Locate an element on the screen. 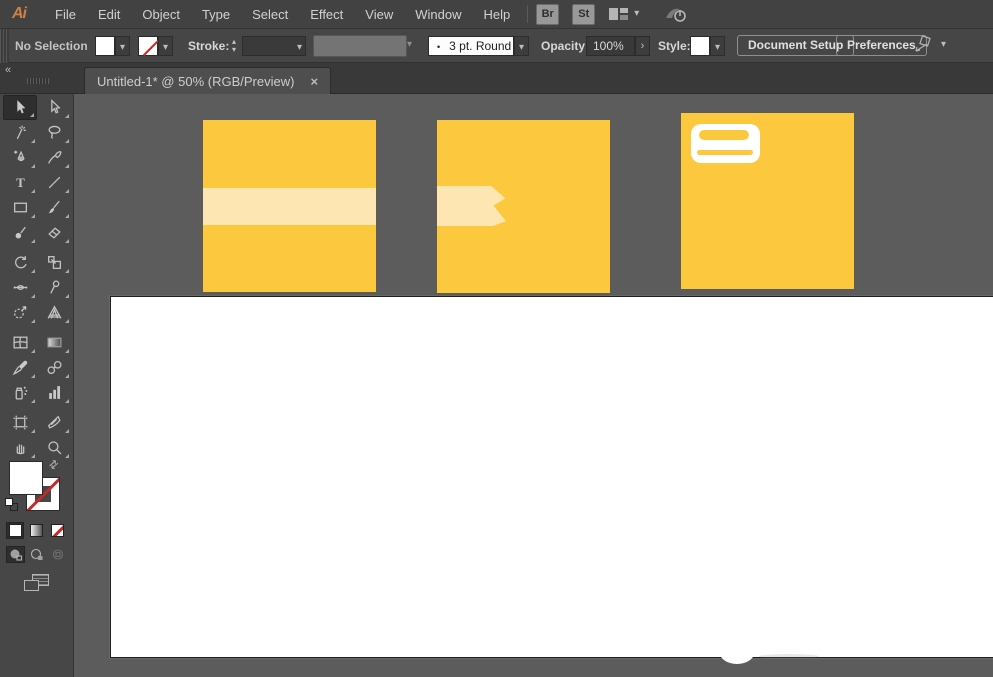  menu-separator is located at coordinates (528, 14).